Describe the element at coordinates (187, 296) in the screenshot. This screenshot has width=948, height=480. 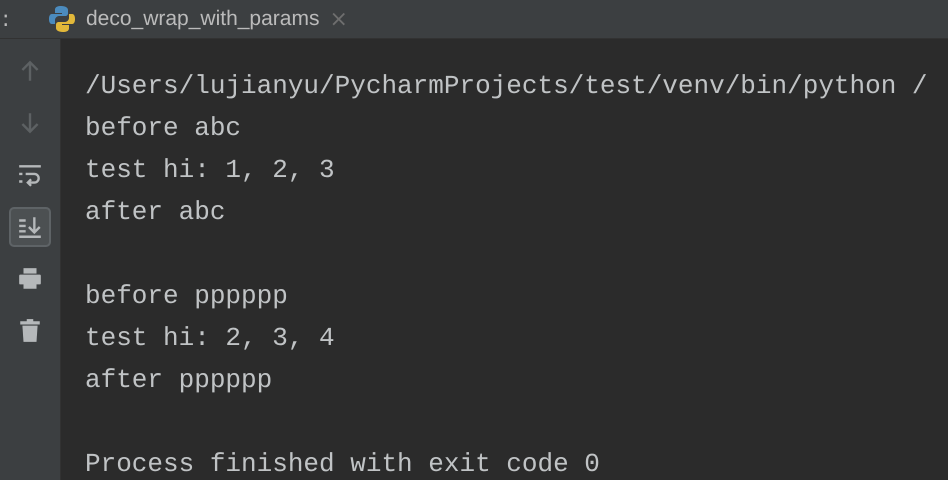
I see `console-line: before pppppp` at that location.